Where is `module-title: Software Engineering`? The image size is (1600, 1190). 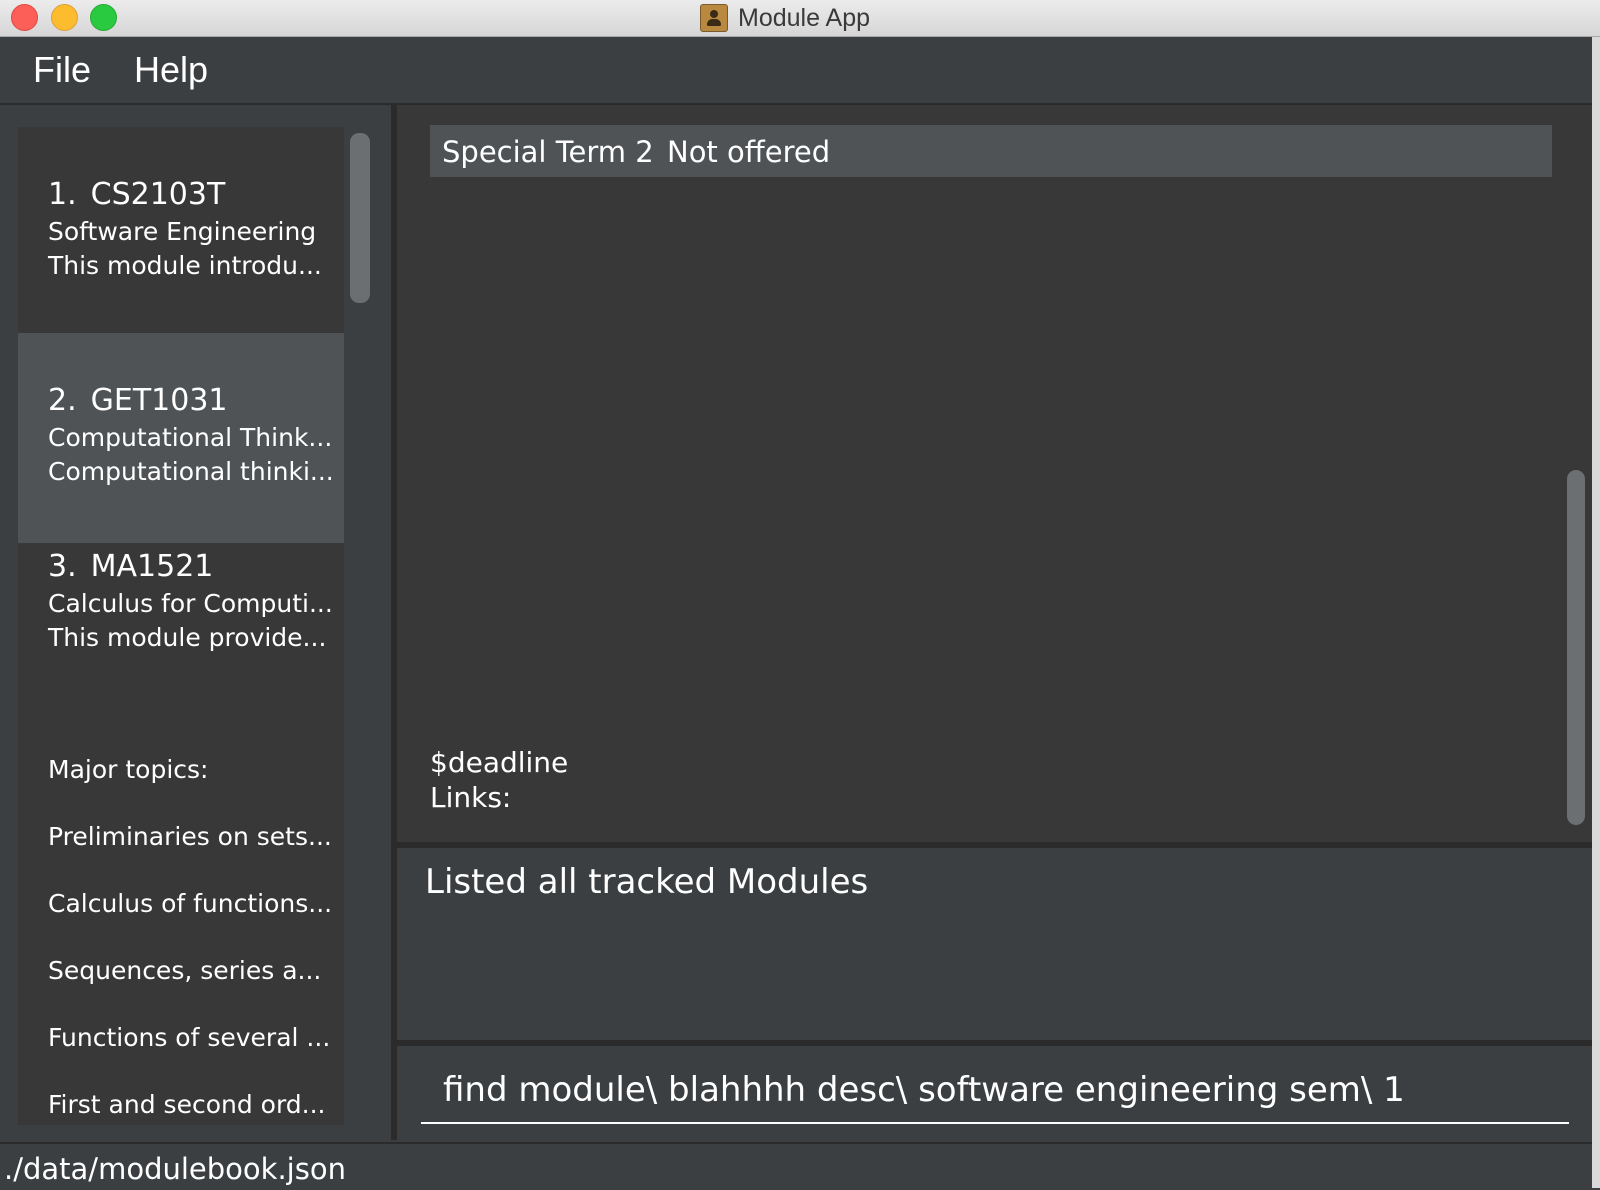 module-title: Software Engineering is located at coordinates (182, 231).